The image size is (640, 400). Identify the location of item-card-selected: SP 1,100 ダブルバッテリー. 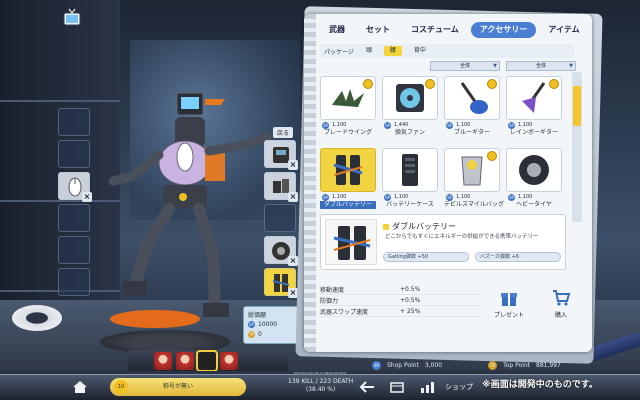
(349, 182).